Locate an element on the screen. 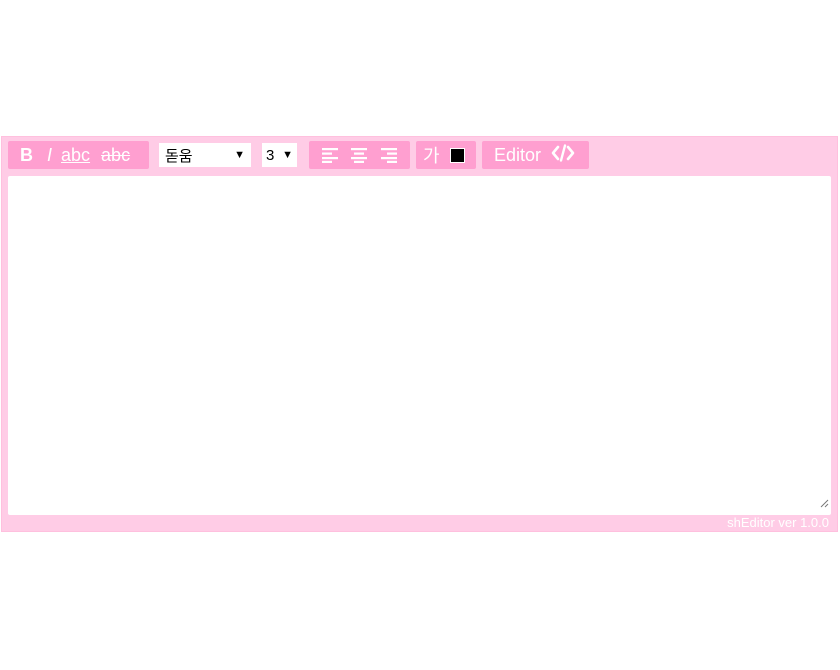 Image resolution: width=840 pixels, height=670 pixels. italic-button: I is located at coordinates (49, 155).